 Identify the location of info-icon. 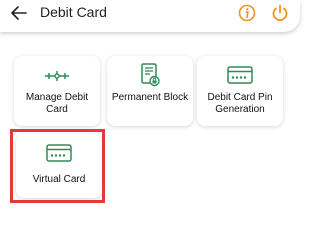
(247, 13).